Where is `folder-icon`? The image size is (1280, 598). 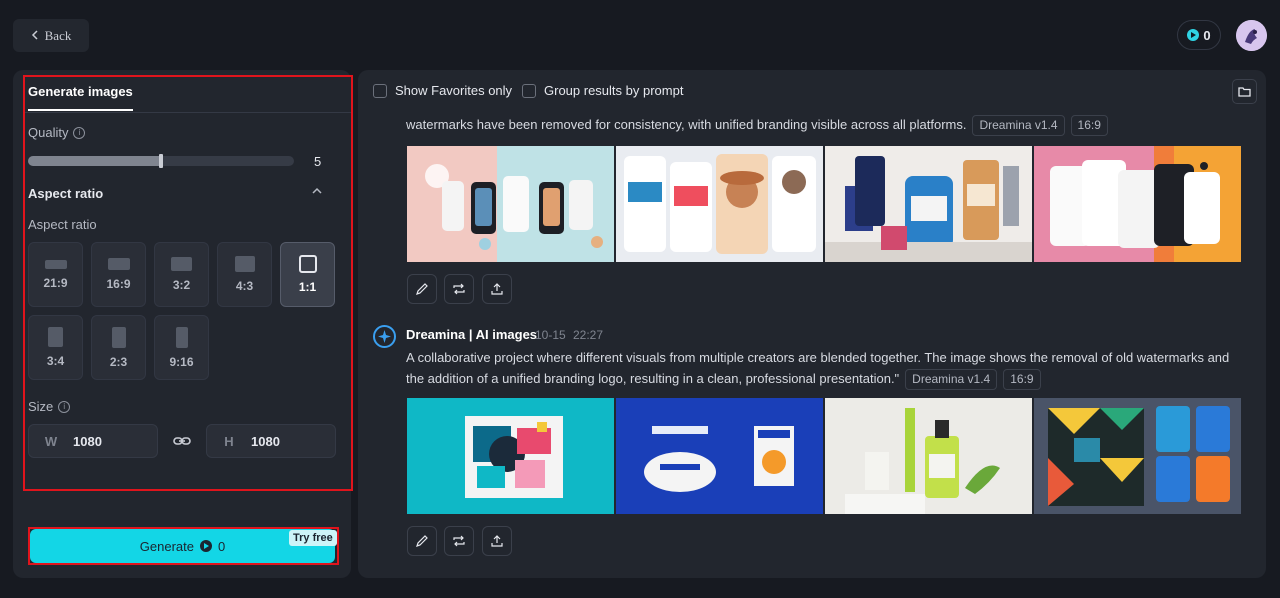 folder-icon is located at coordinates (1244, 92).